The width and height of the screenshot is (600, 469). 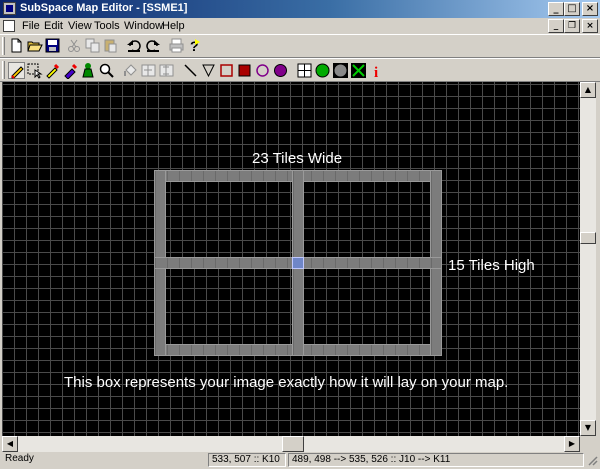 What do you see at coordinates (134, 45) in the screenshot?
I see `undo-icon` at bounding box center [134, 45].